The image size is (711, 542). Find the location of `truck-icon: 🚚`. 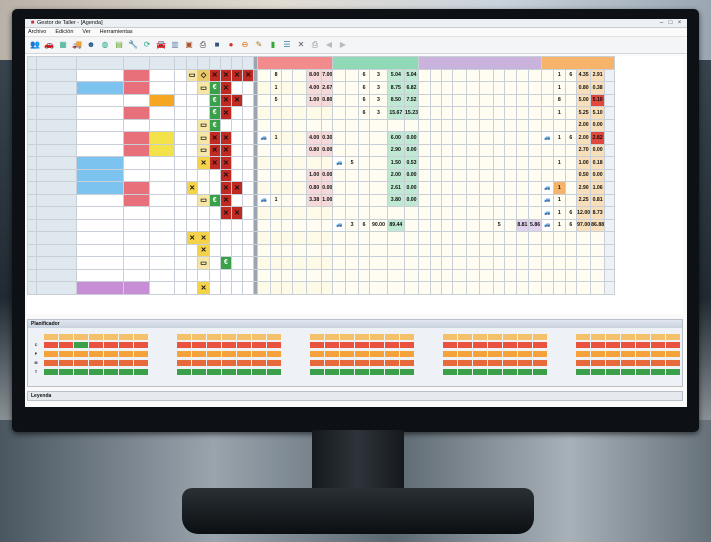

truck-icon: 🚚 is located at coordinates (77, 45).